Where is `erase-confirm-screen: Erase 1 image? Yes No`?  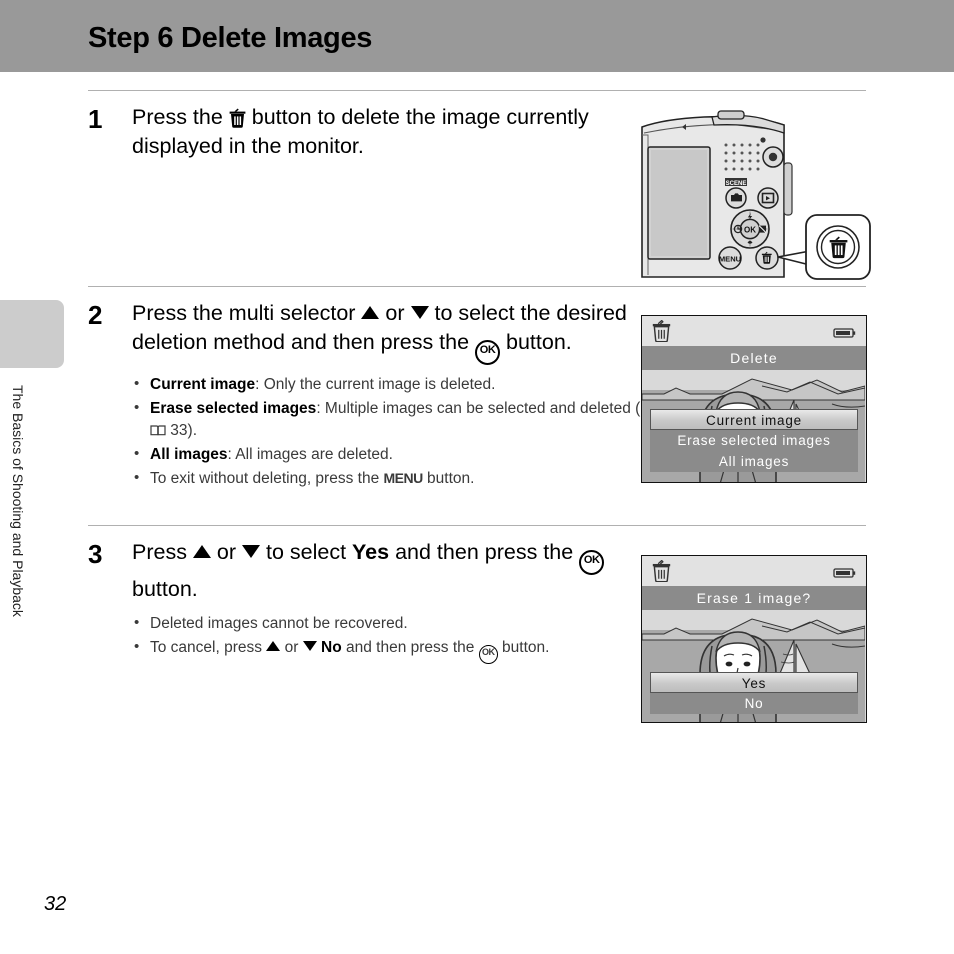
erase-confirm-screen: Erase 1 image? Yes No is located at coordinates (754, 639).